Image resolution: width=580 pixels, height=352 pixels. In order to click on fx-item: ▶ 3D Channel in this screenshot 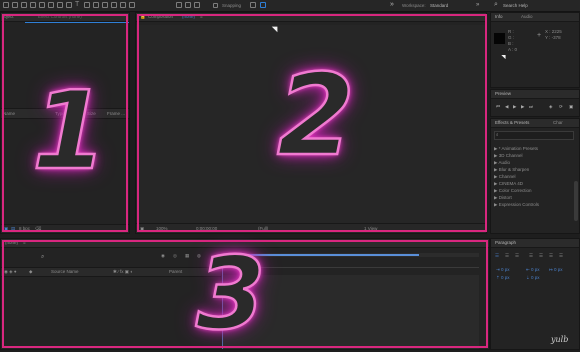, I will do `click(508, 156)`.